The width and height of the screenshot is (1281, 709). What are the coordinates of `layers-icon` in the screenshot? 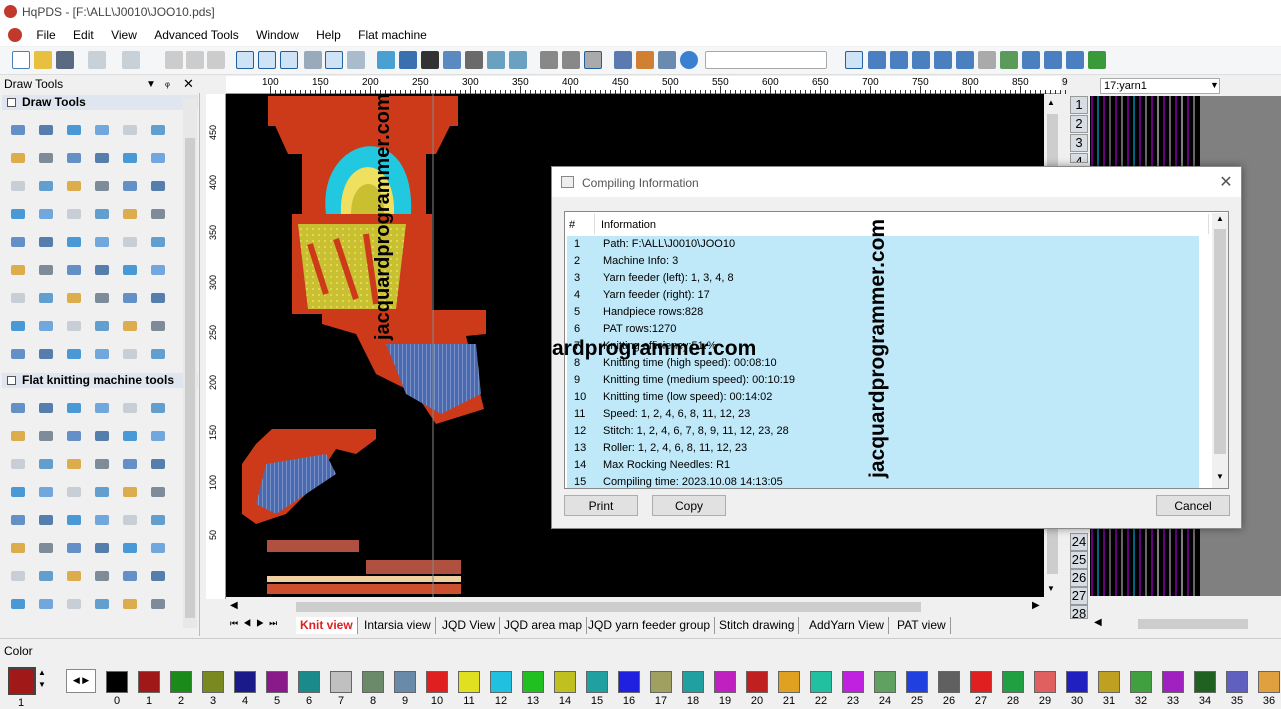 It's located at (452, 60).